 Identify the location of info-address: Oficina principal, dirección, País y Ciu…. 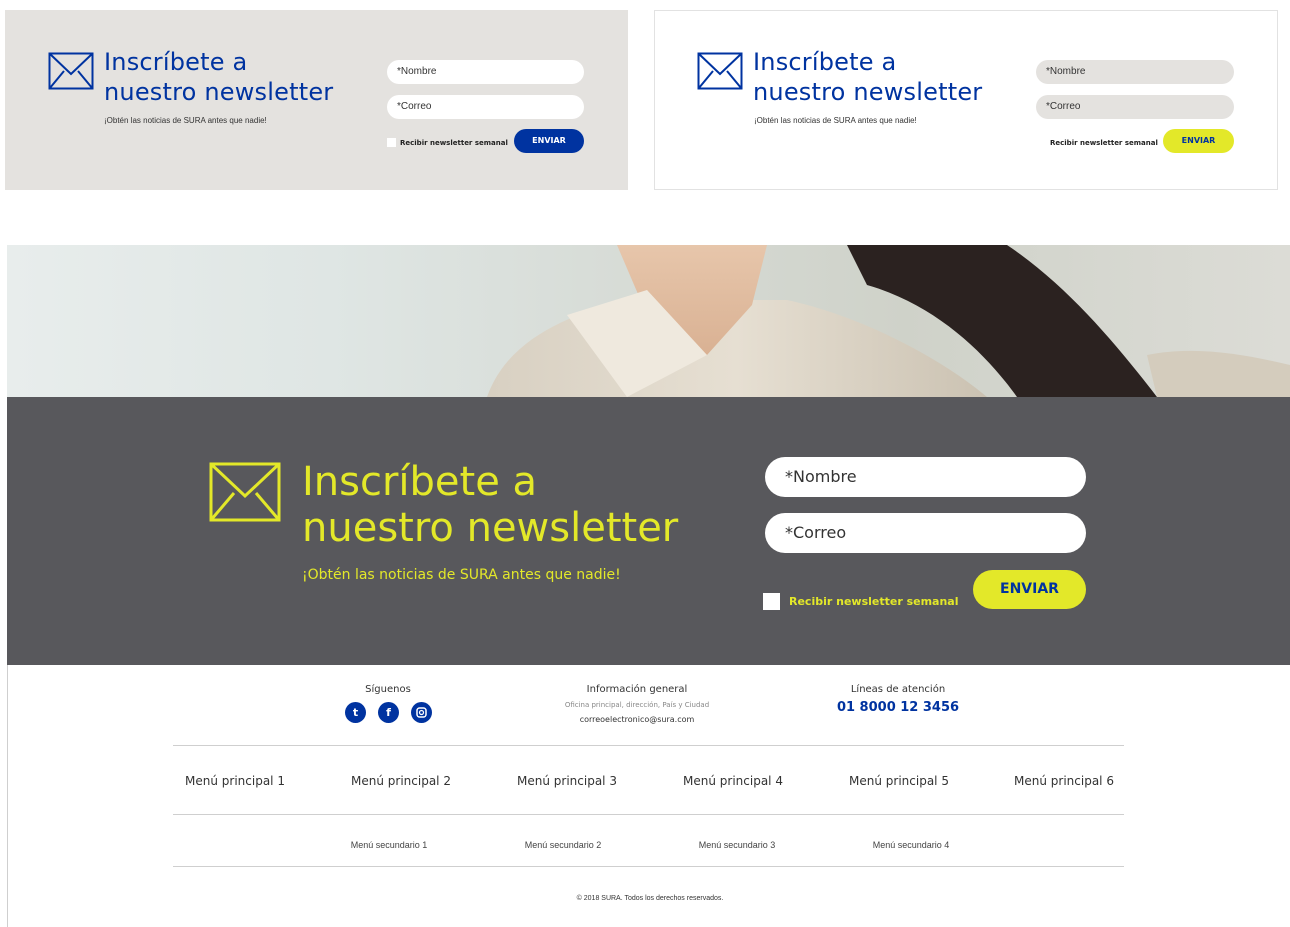
(637, 705).